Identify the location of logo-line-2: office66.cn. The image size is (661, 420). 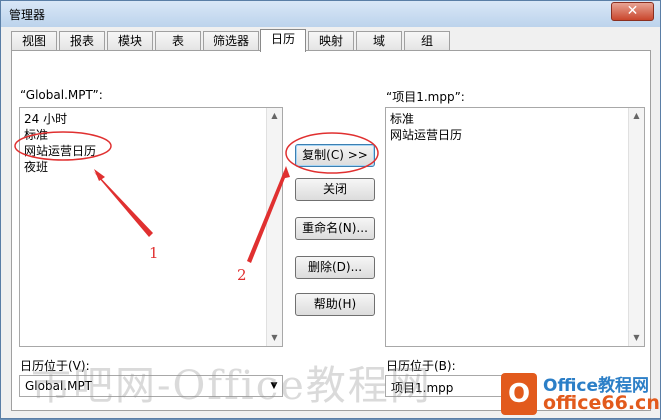
(601, 403).